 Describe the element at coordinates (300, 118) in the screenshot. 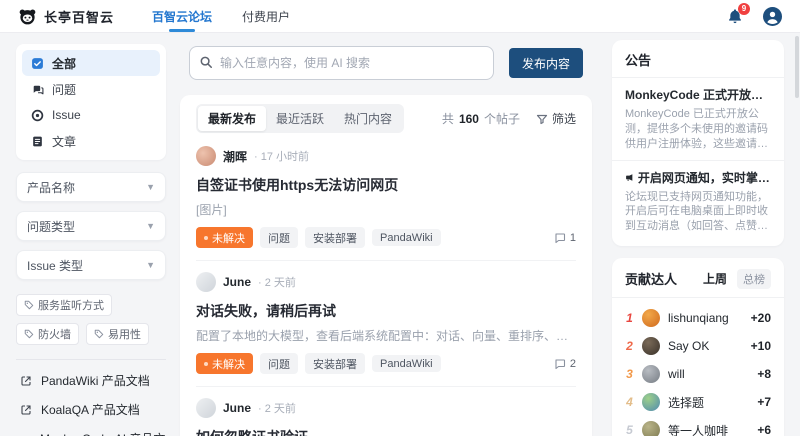

I see `tab-recent-active: 最近活跃` at that location.